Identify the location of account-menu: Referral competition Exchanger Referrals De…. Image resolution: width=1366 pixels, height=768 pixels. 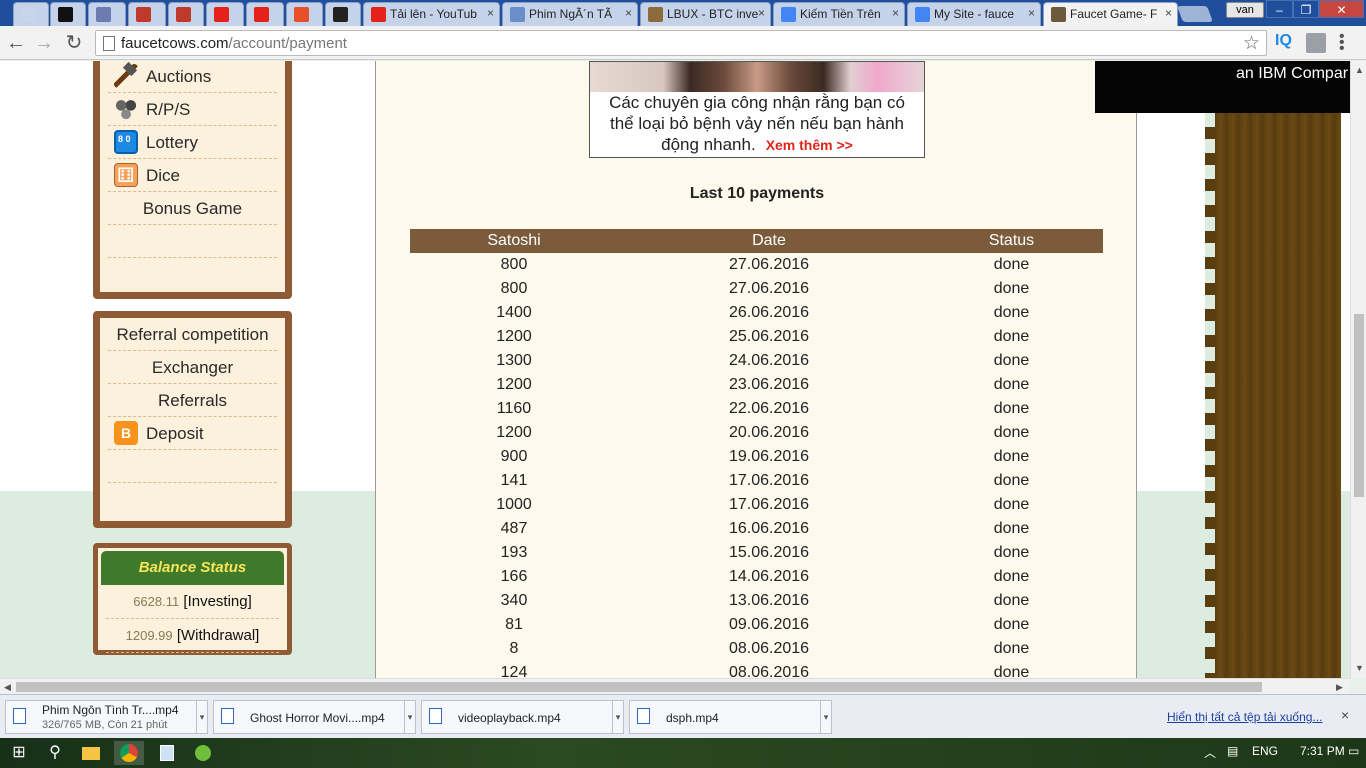
(192, 419).